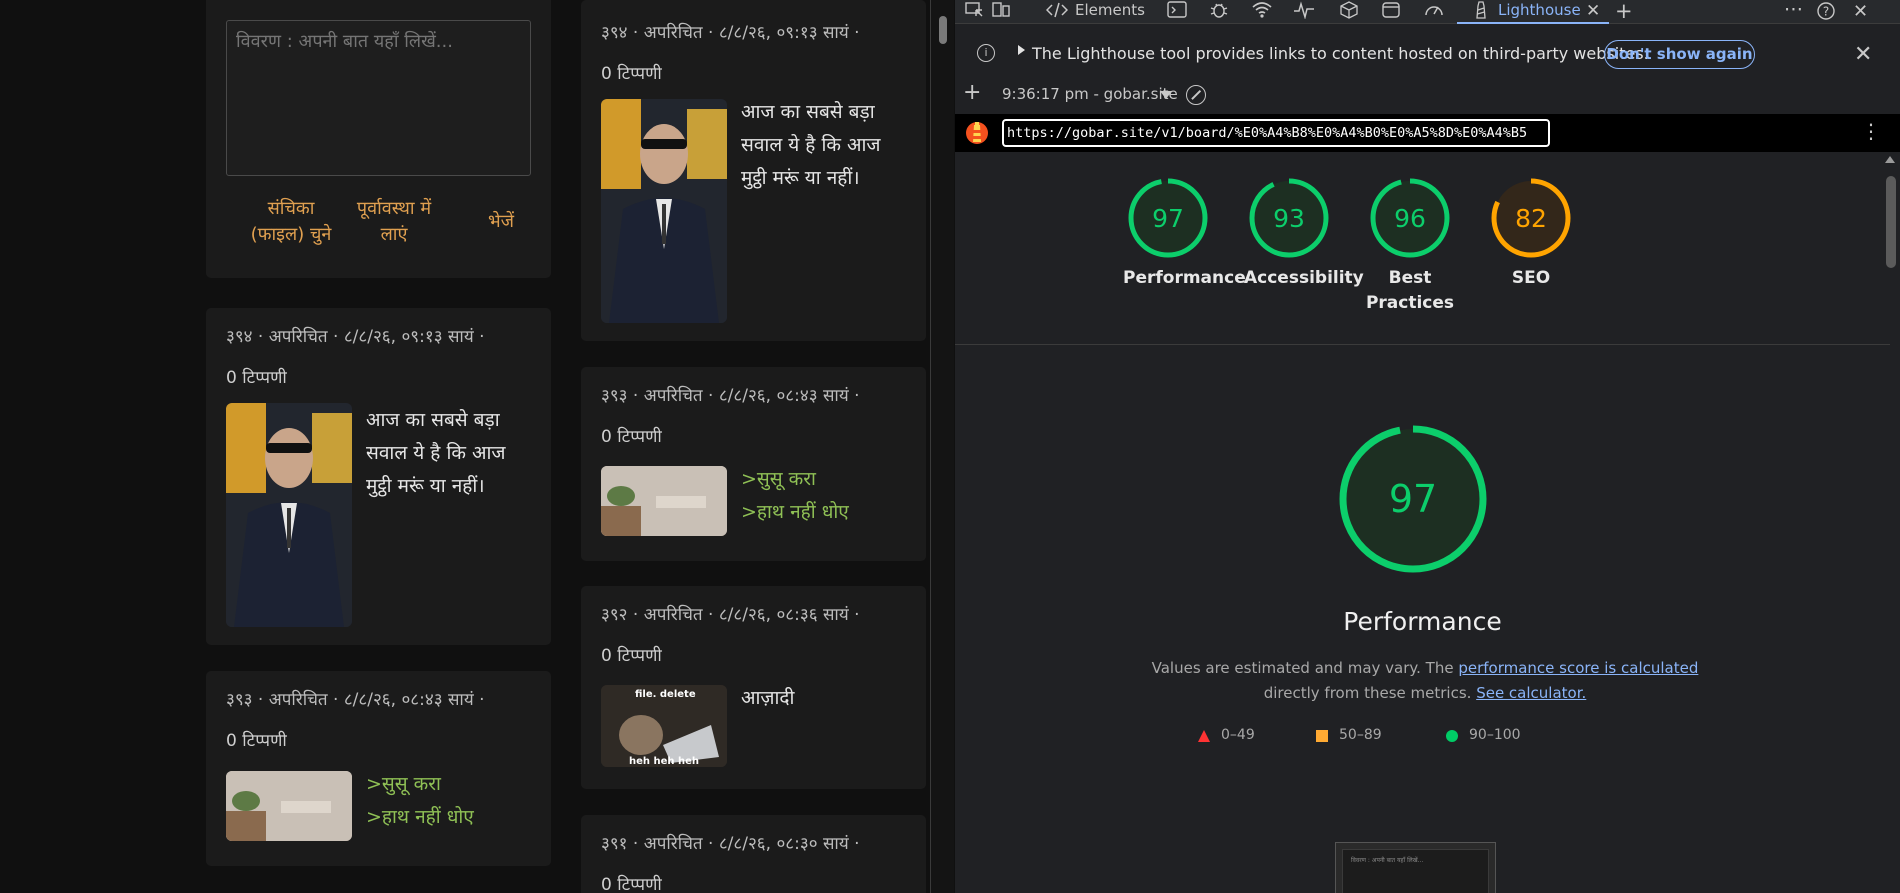 Image resolution: width=1900 pixels, height=893 pixels. I want to click on reset-button: पूर्वावस्था में लाएं, so click(394, 222).